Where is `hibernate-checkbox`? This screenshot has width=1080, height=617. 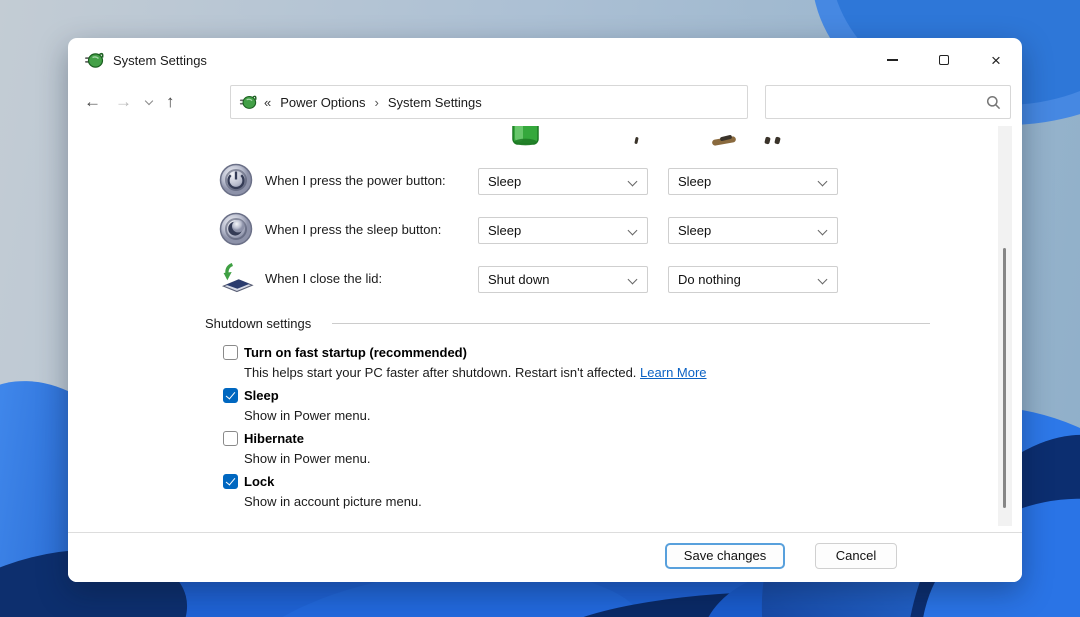 hibernate-checkbox is located at coordinates (230, 438).